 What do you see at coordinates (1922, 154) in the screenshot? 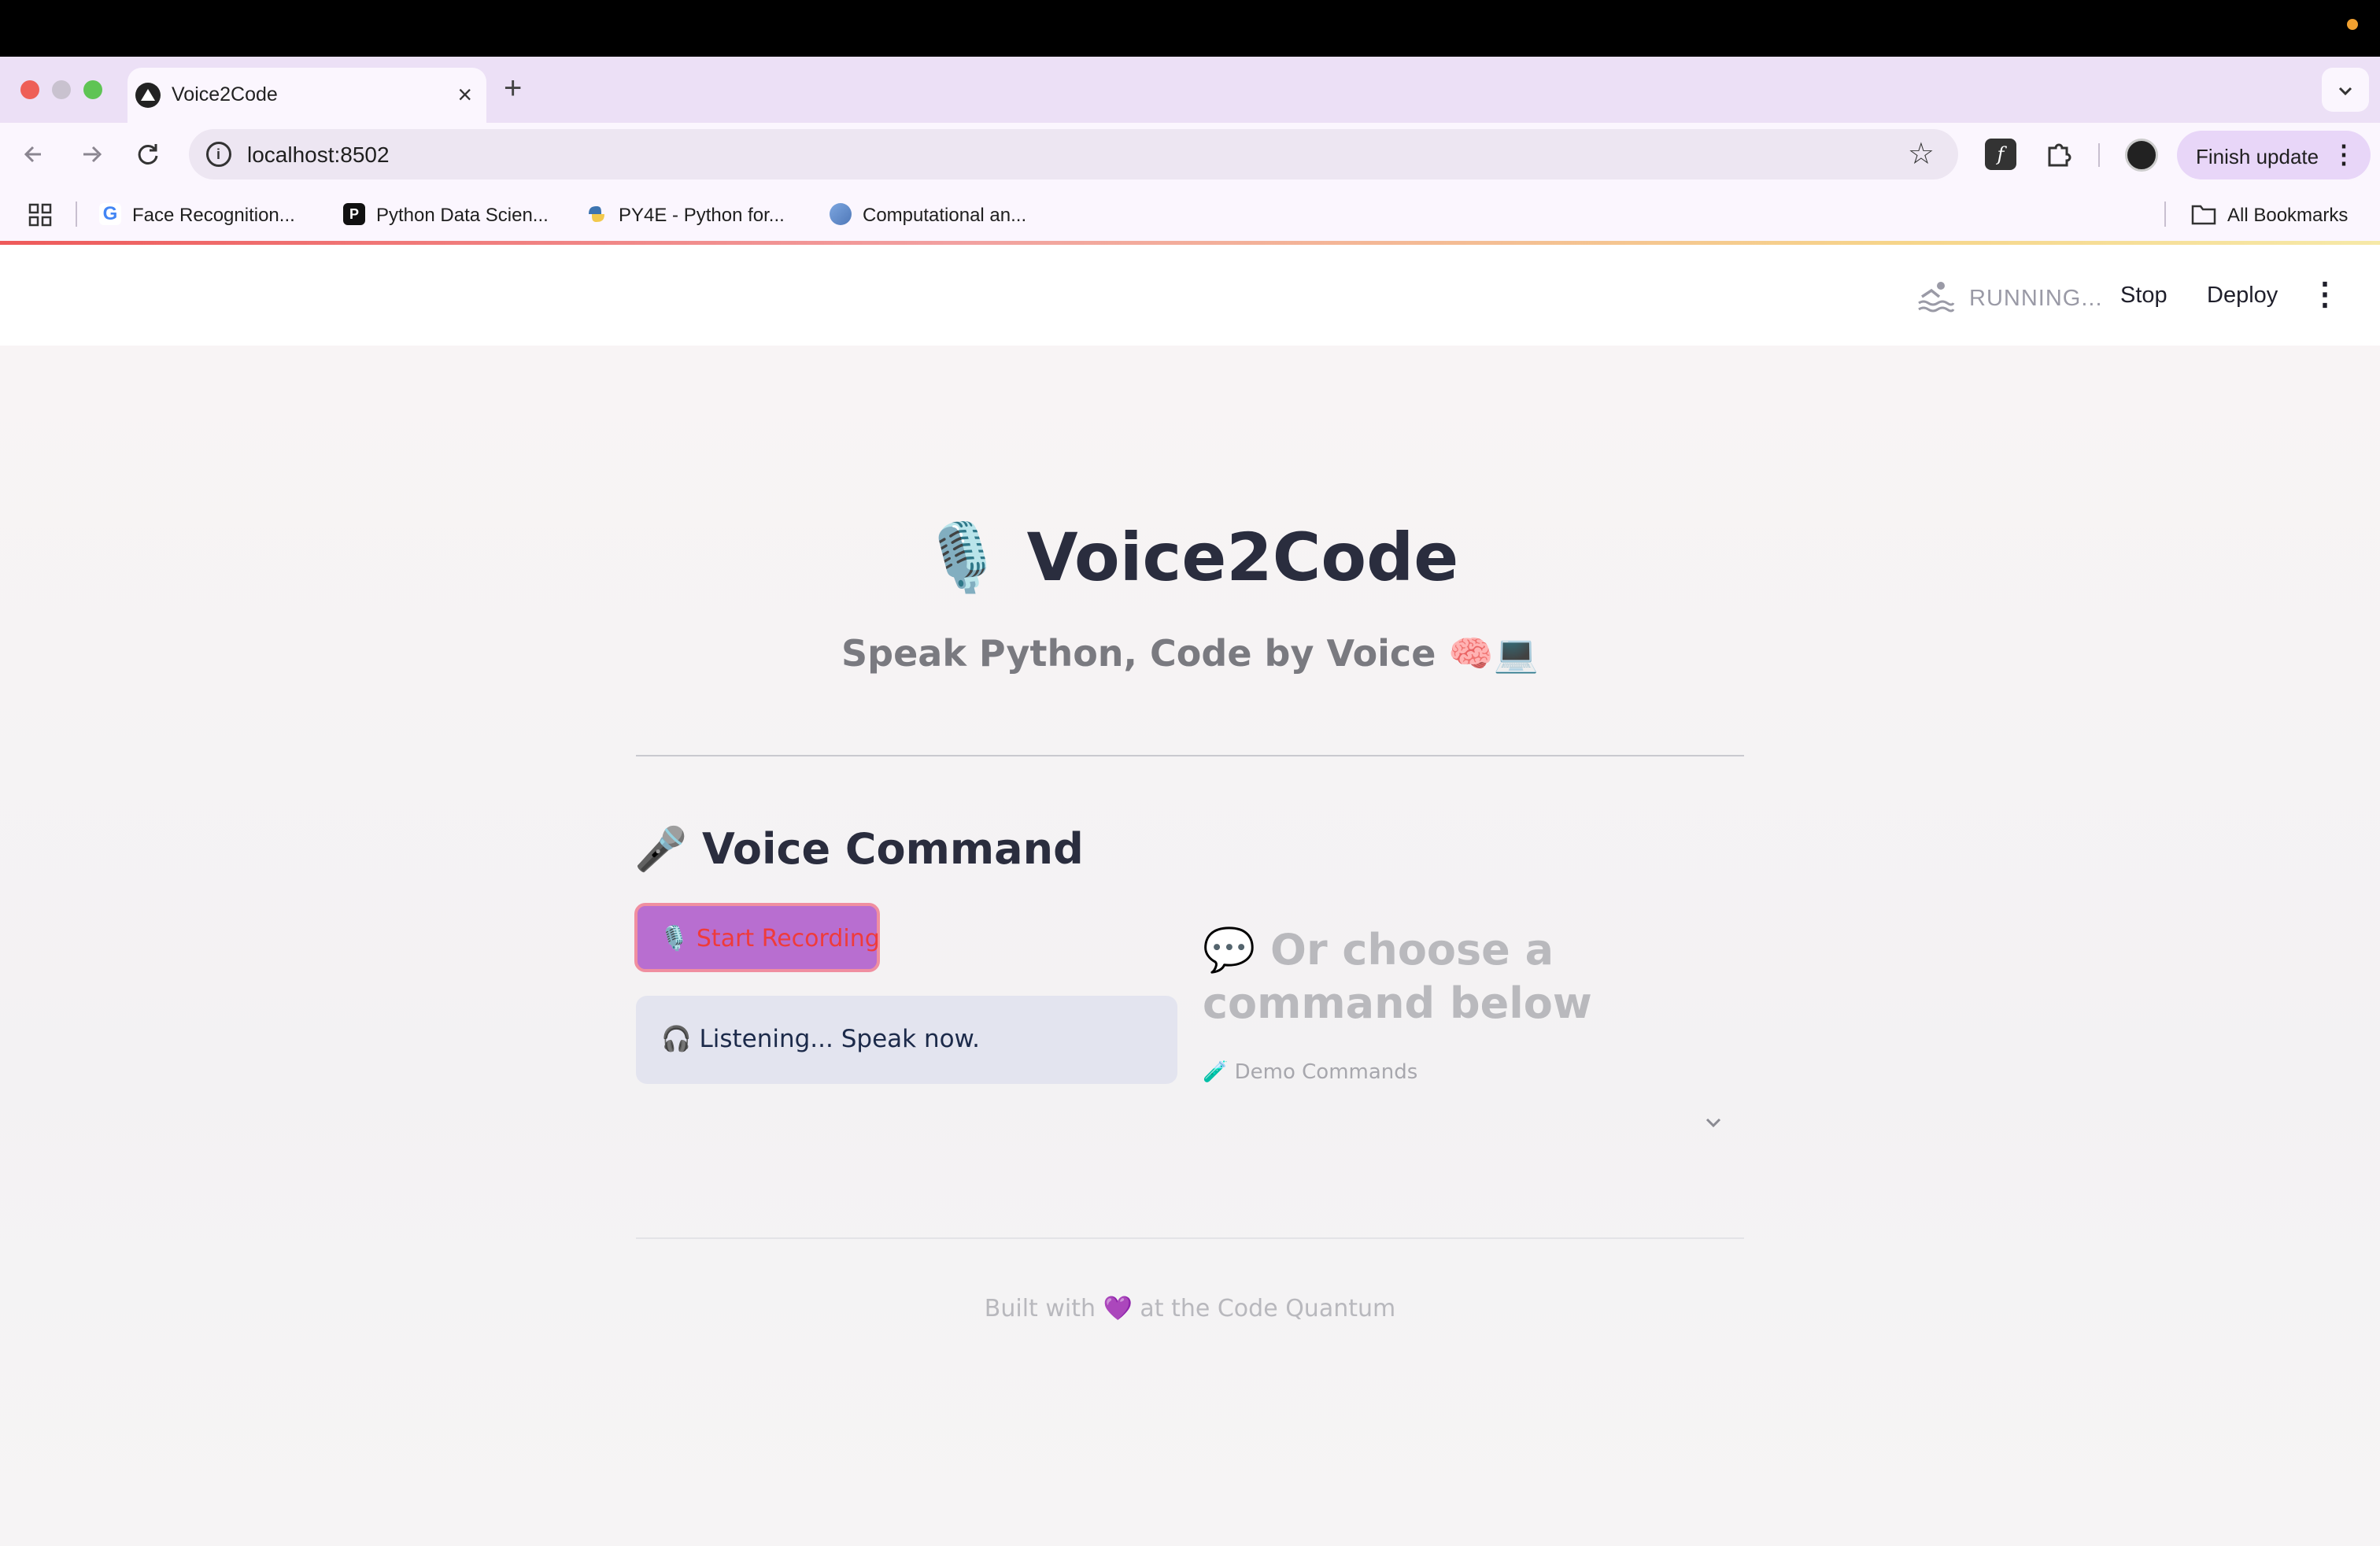
I see `bookmark-star-icon: ☆` at bounding box center [1922, 154].